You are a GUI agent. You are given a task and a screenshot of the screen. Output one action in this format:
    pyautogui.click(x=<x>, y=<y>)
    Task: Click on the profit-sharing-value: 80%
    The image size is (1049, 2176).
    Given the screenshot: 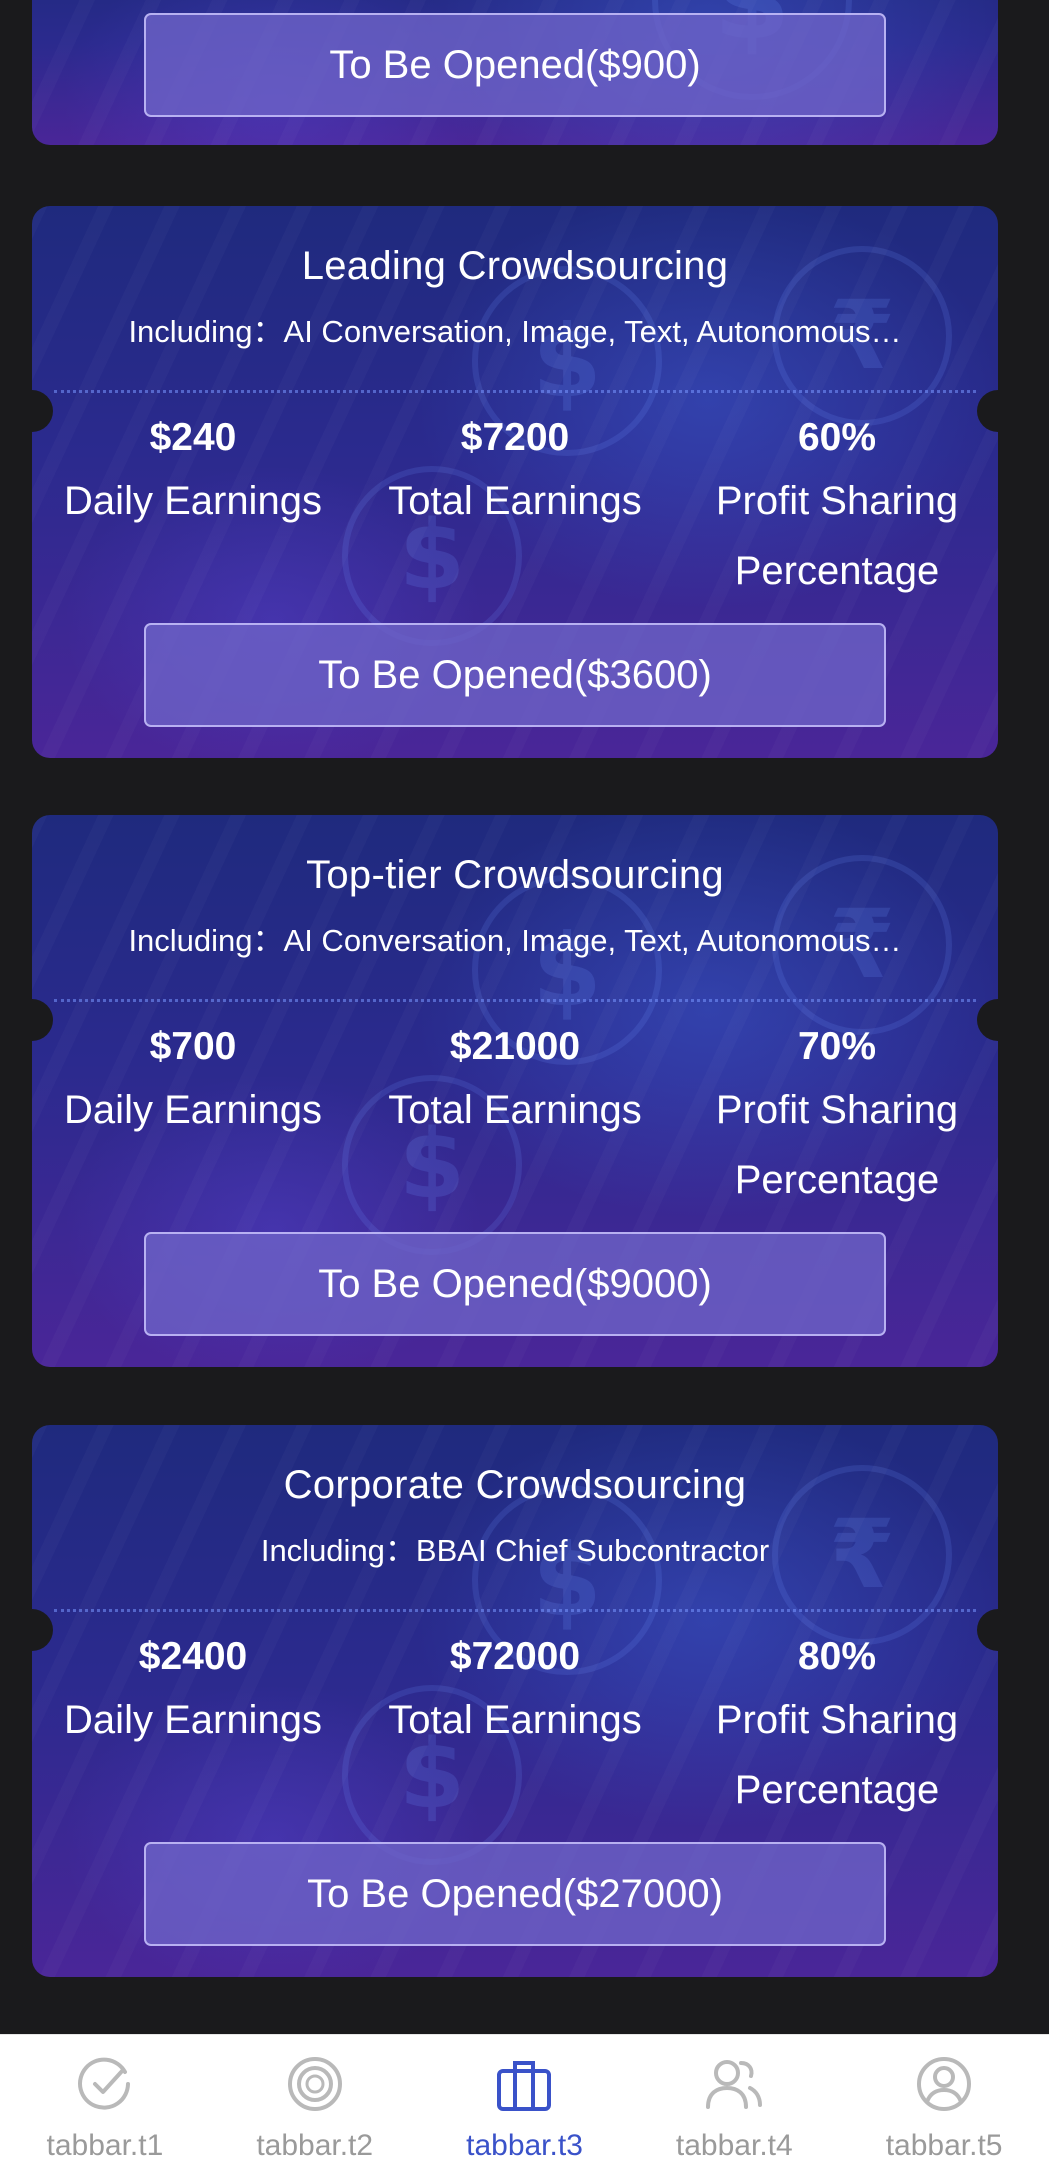 What is the action you would take?
    pyautogui.click(x=837, y=1656)
    